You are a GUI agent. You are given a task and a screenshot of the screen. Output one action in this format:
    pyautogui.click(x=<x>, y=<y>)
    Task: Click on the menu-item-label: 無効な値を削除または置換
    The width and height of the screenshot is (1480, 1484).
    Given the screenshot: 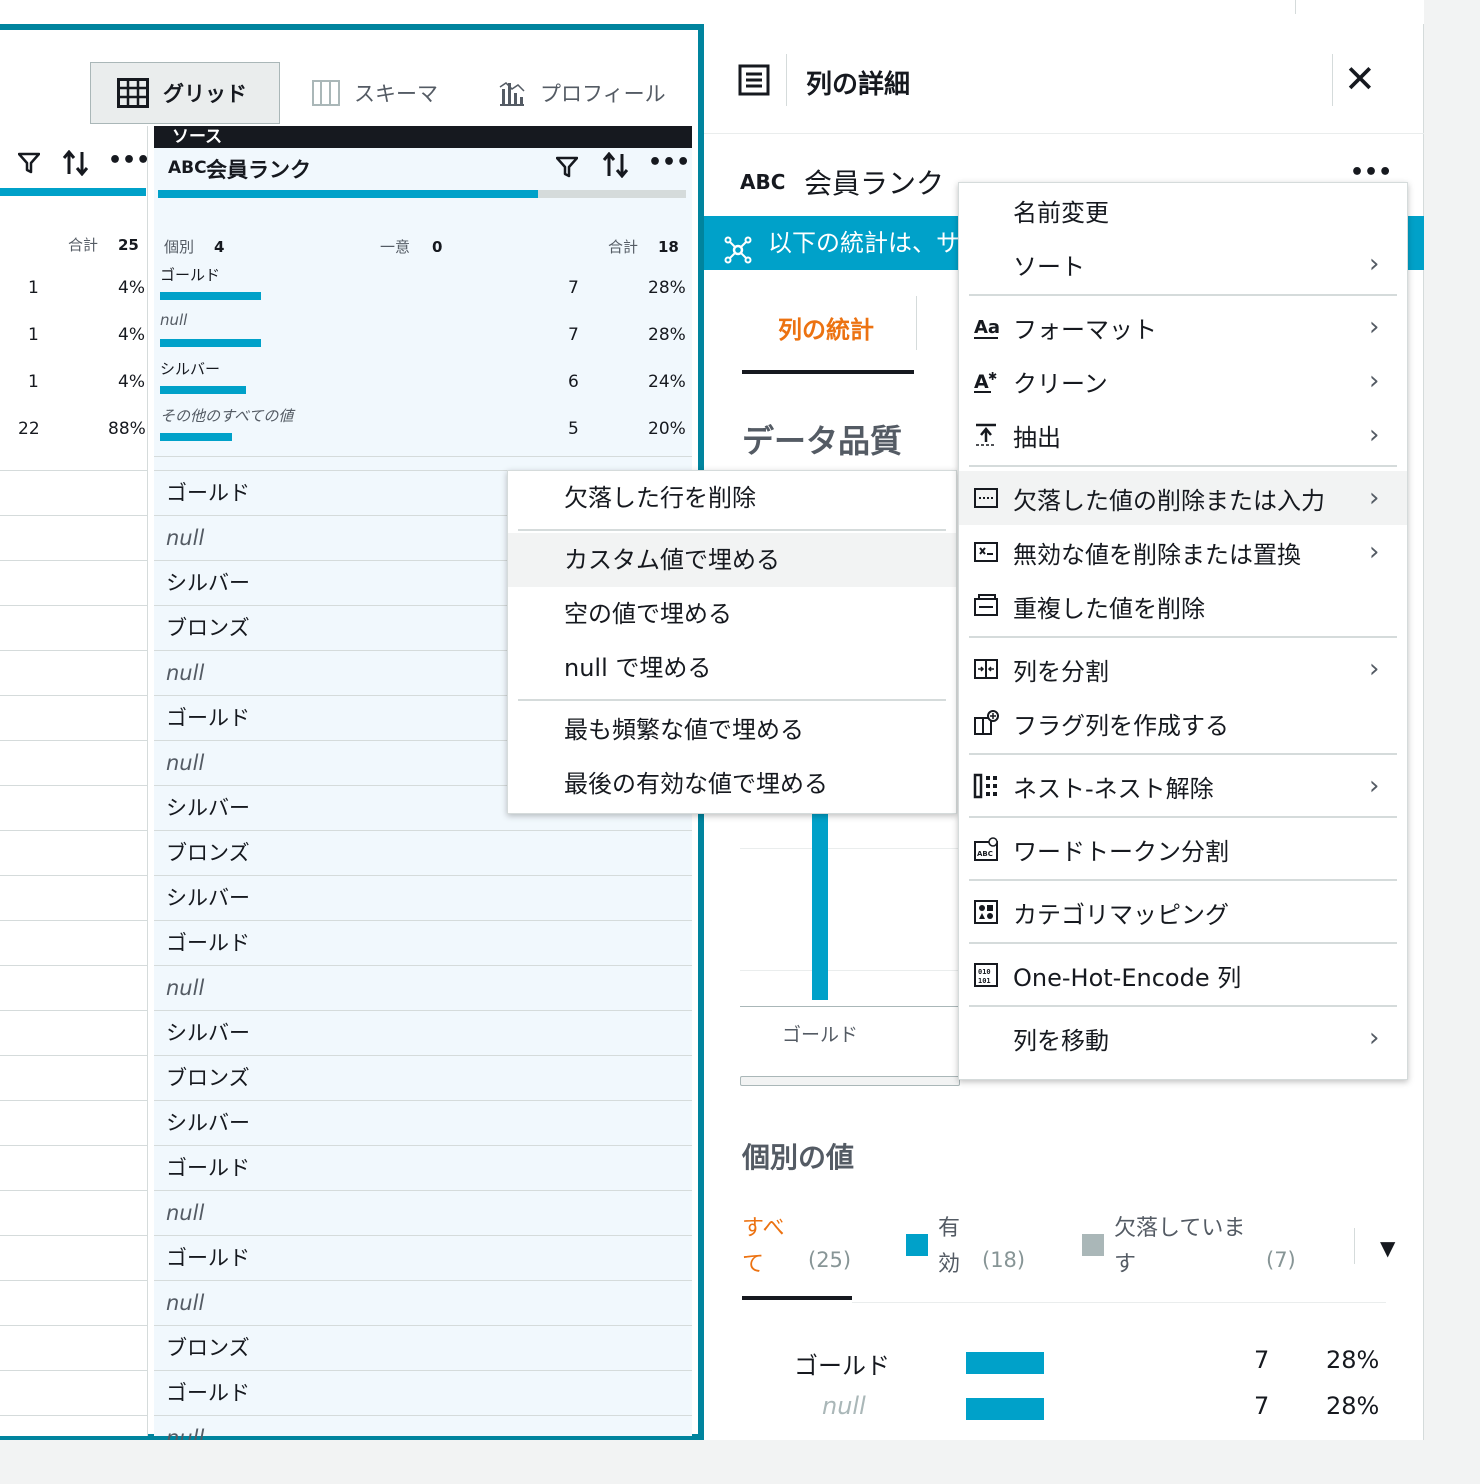 What is the action you would take?
    pyautogui.click(x=1157, y=554)
    